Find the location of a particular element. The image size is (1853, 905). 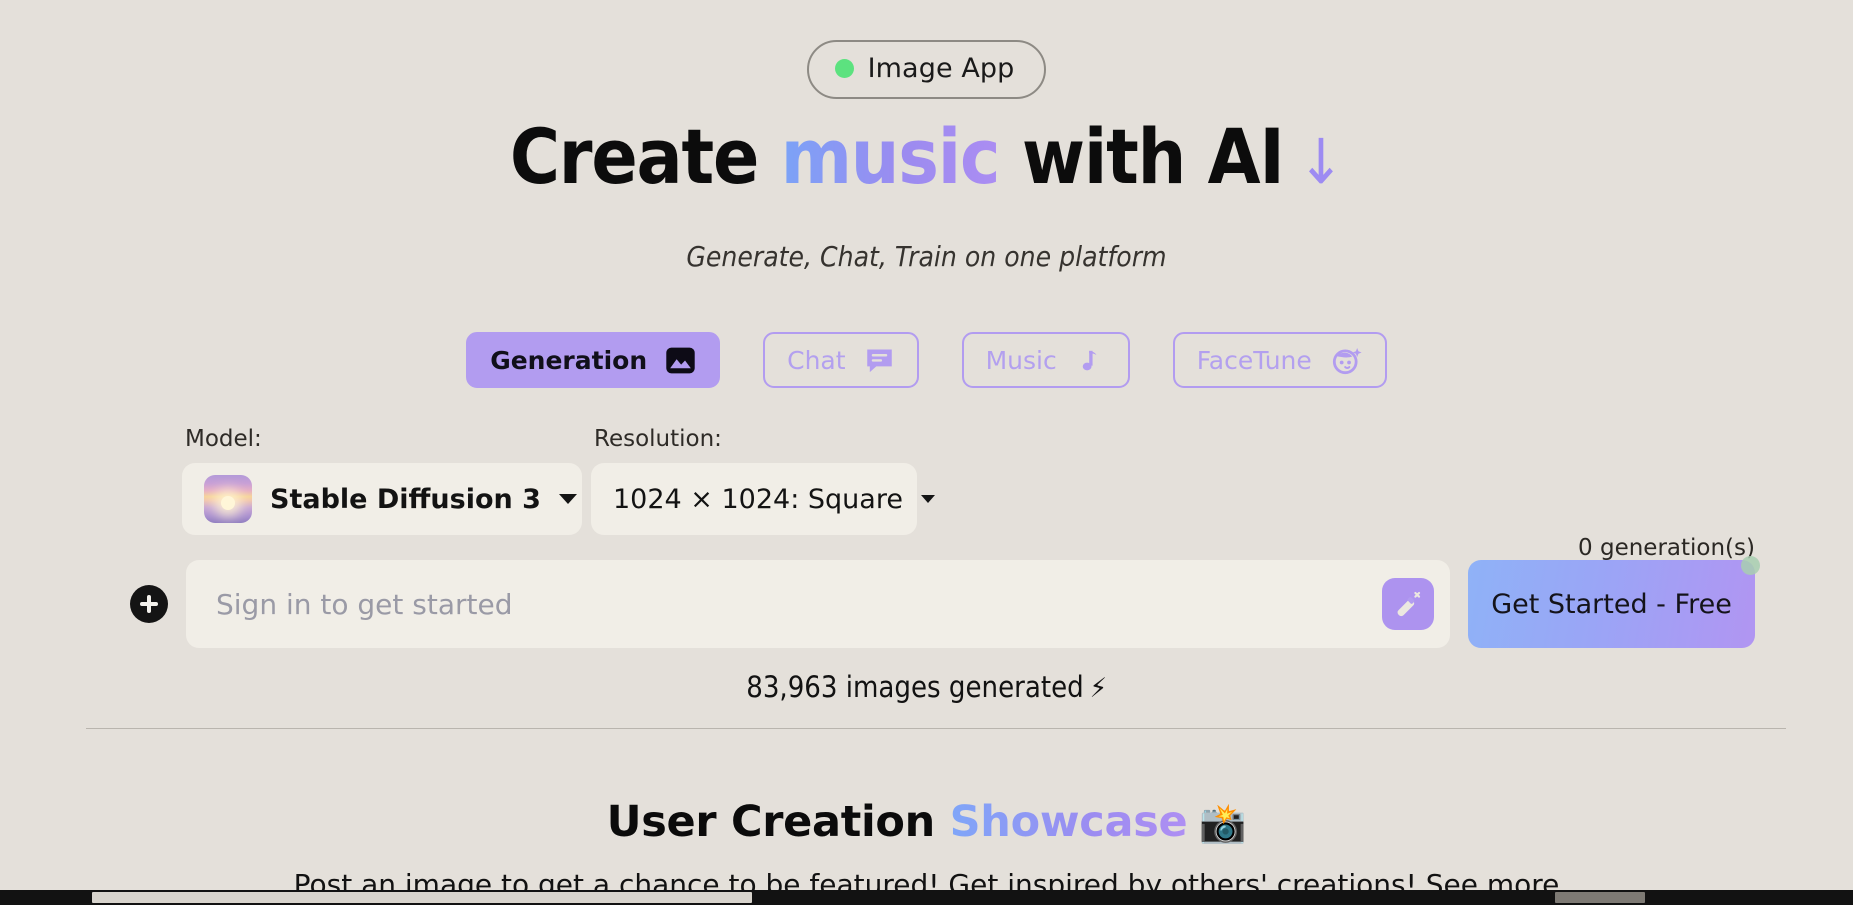

resolution-label: Resolution: is located at coordinates (658, 439).